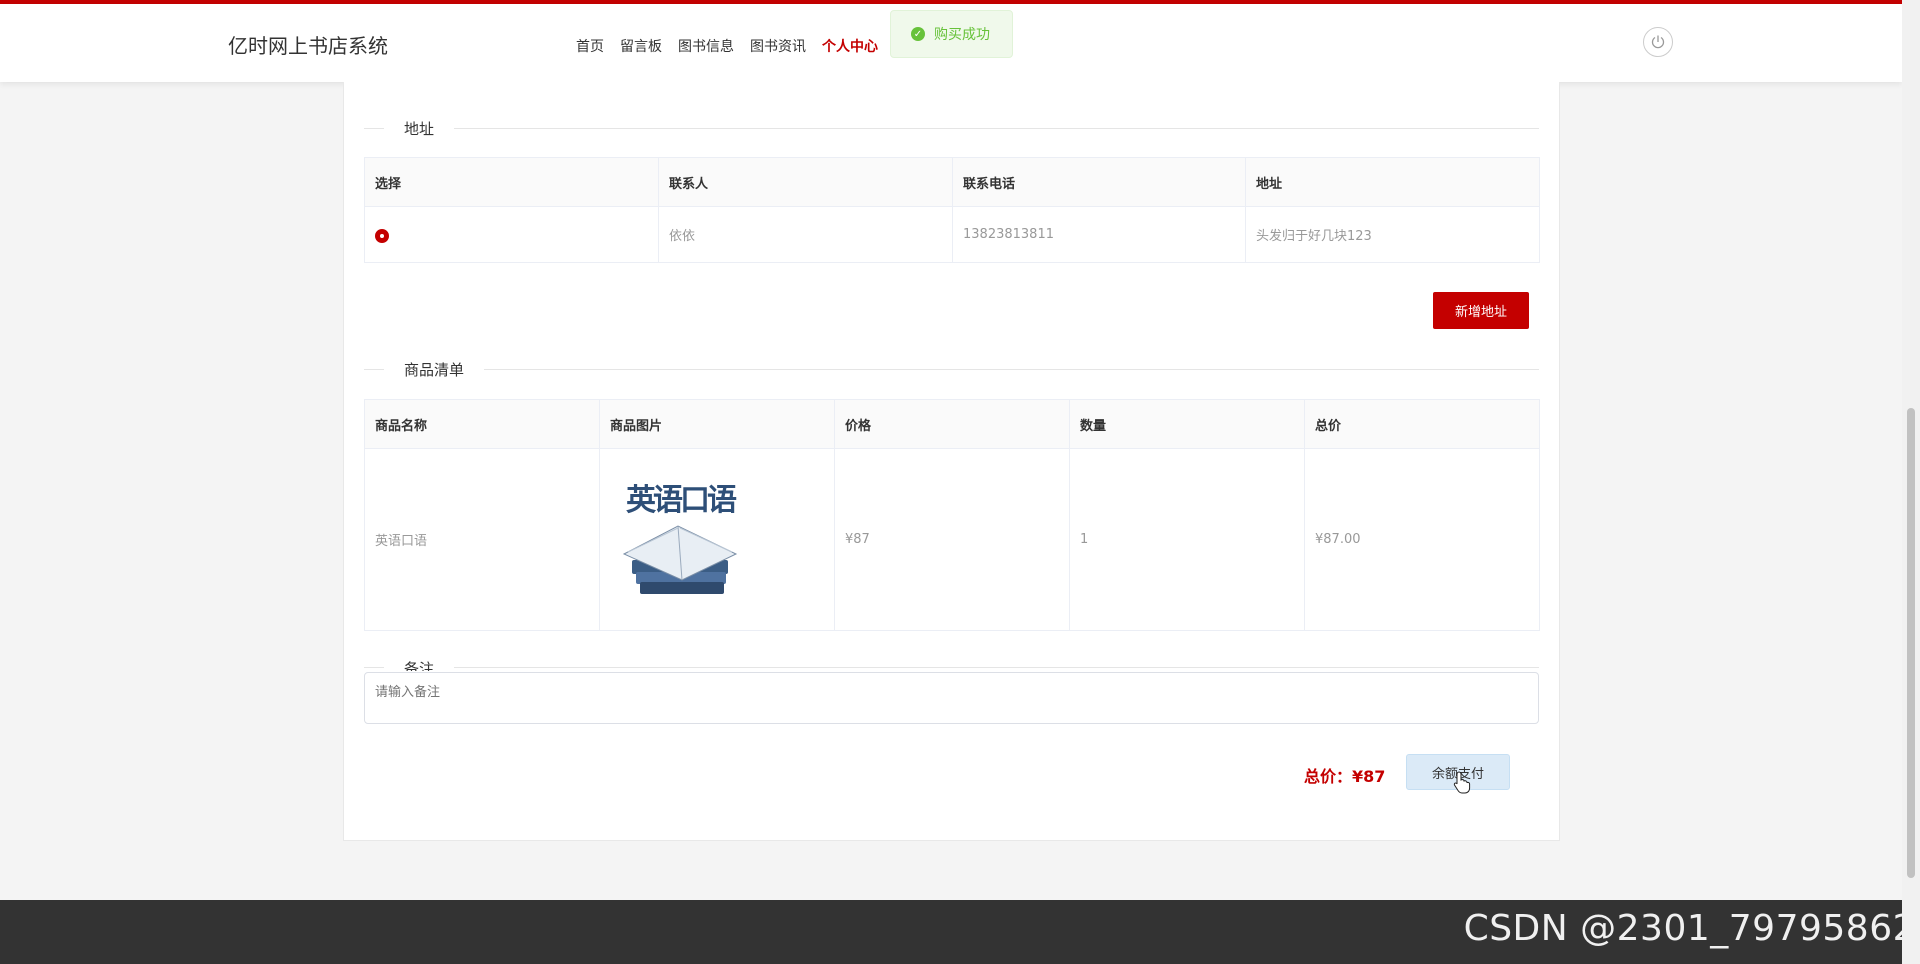 This screenshot has width=1920, height=964. I want to click on col-goods-name: 商品名称, so click(482, 424).